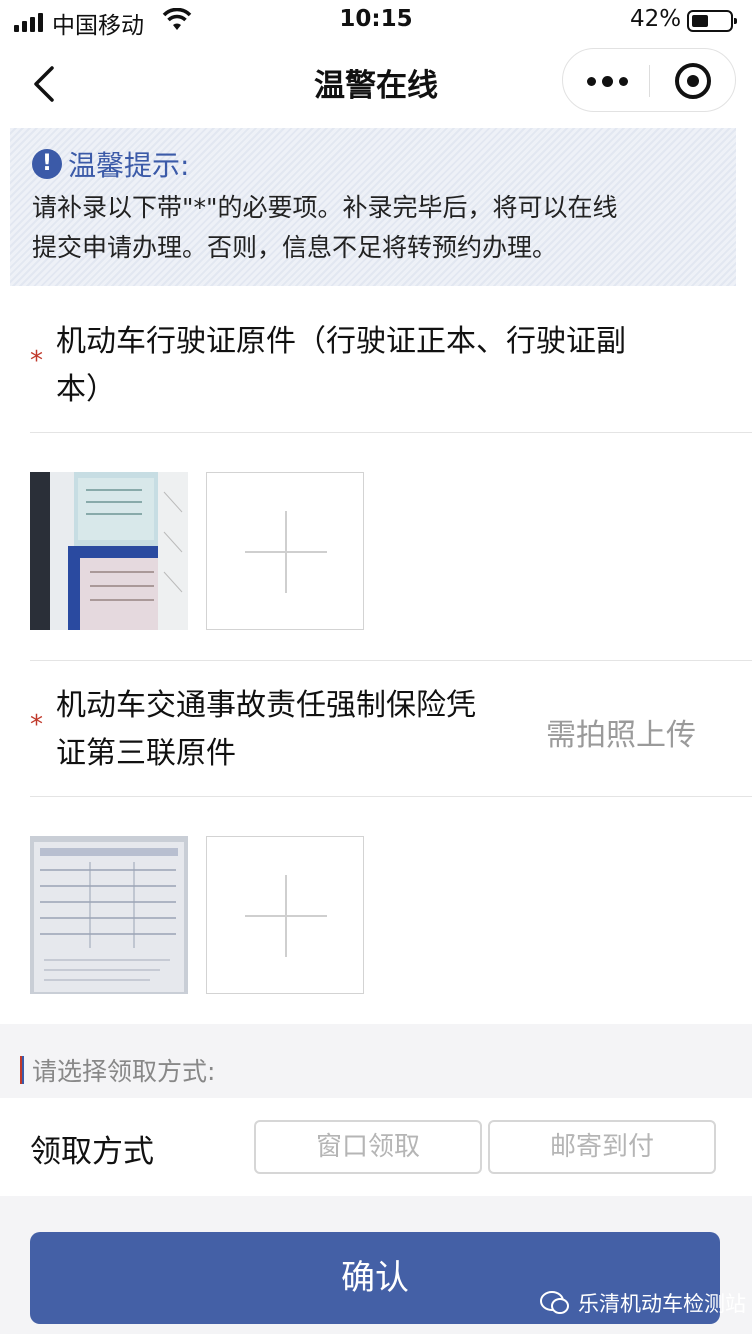  I want to click on battery-icon, so click(712, 21).